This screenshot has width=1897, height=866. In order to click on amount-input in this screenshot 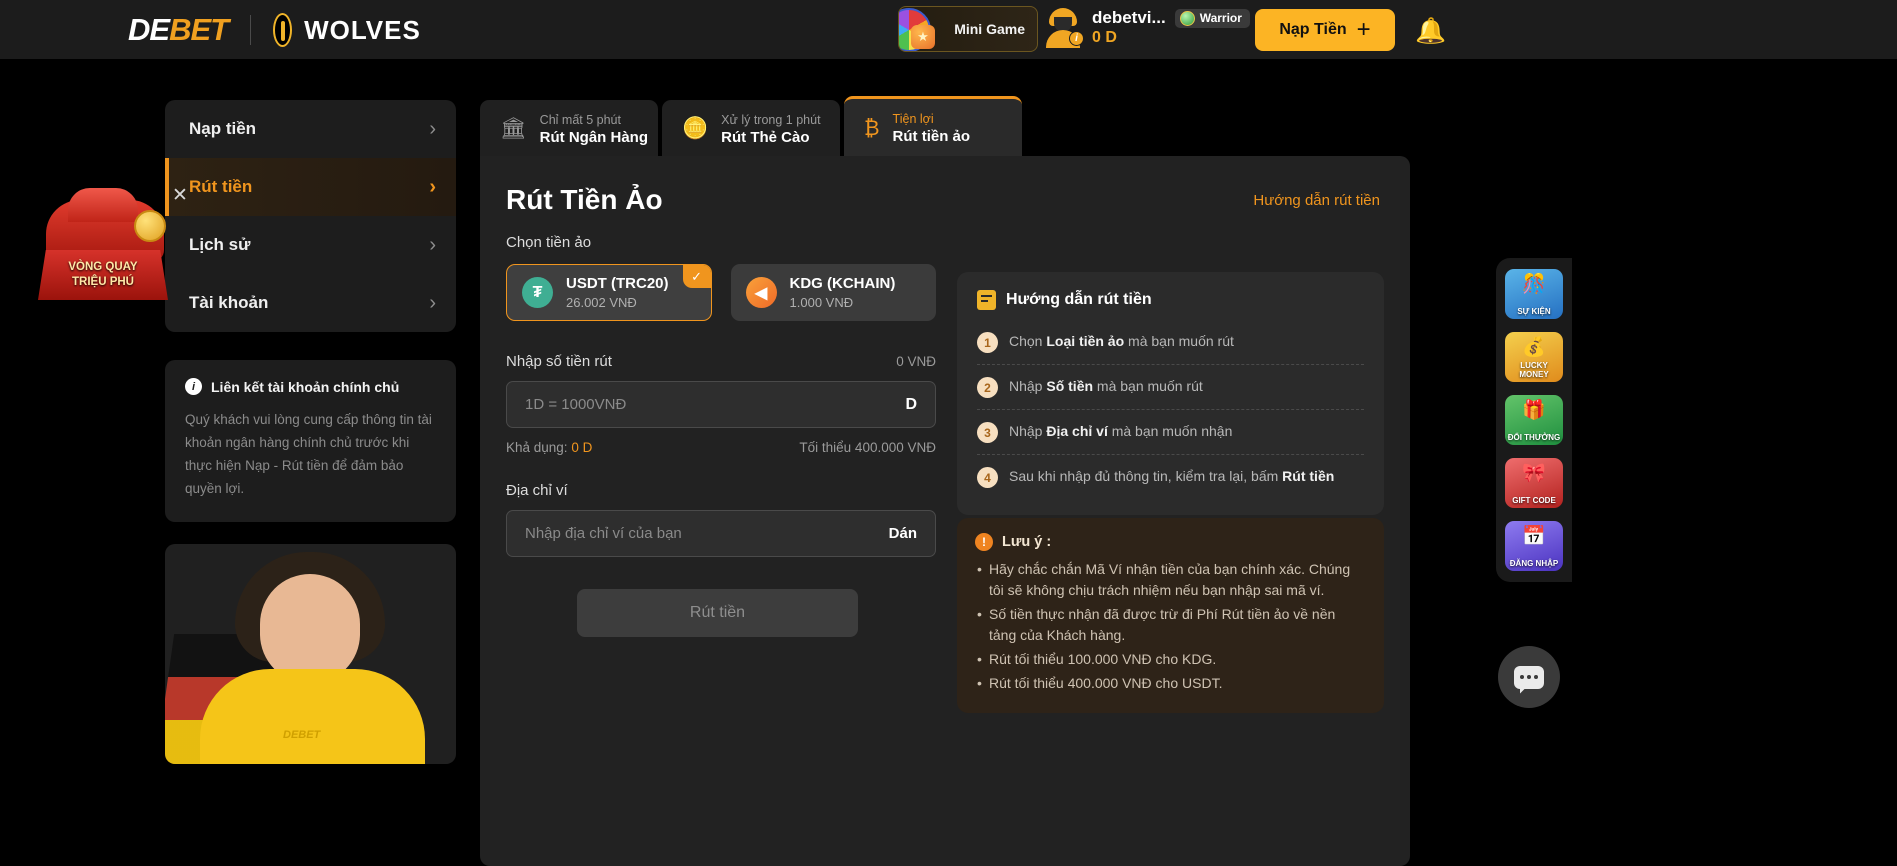, I will do `click(715, 404)`.